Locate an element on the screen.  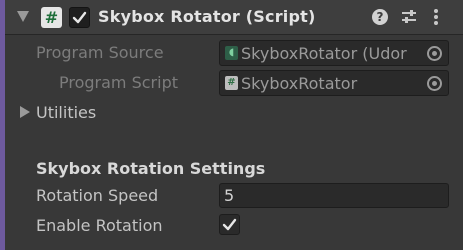
component-accent-bar is located at coordinates (2, 125).